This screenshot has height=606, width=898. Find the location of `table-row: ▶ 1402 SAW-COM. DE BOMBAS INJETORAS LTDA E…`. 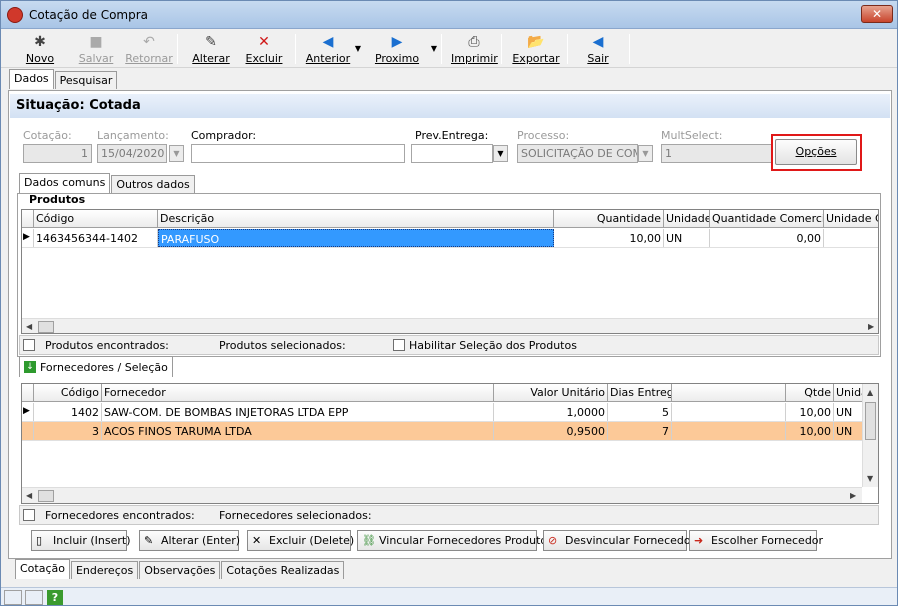

table-row: ▶ 1402 SAW-COM. DE BOMBAS INJETORAS LTDA E… is located at coordinates (450, 412).